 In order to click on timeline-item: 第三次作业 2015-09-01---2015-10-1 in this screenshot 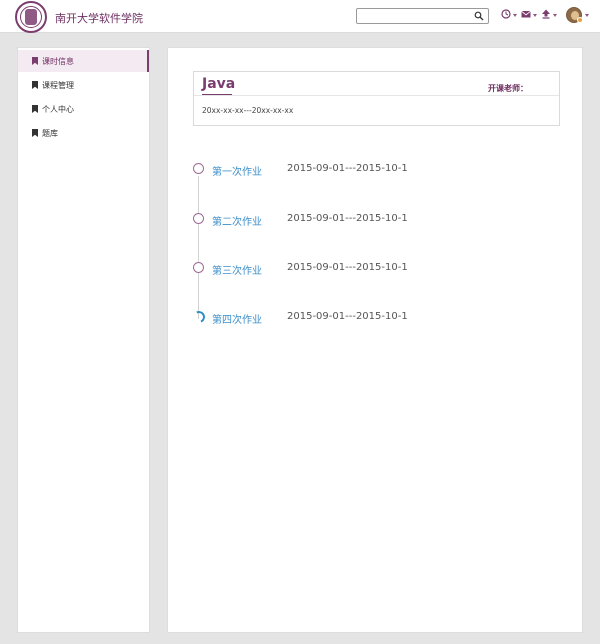, I will do `click(373, 268)`.